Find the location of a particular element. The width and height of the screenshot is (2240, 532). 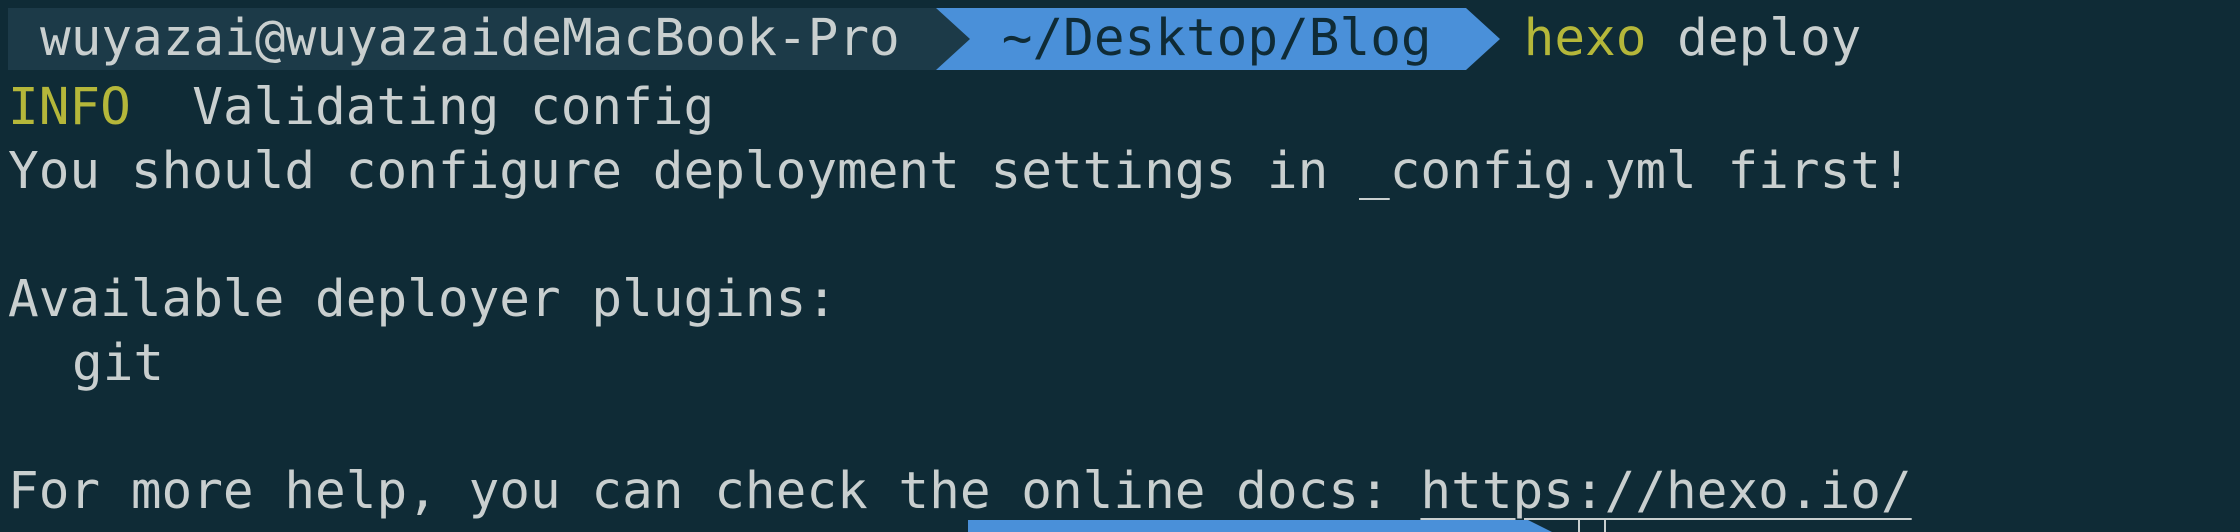

prompt-user-host: wuyazai@wuyazaideMacBook-Pro is located at coordinates (472, 39).